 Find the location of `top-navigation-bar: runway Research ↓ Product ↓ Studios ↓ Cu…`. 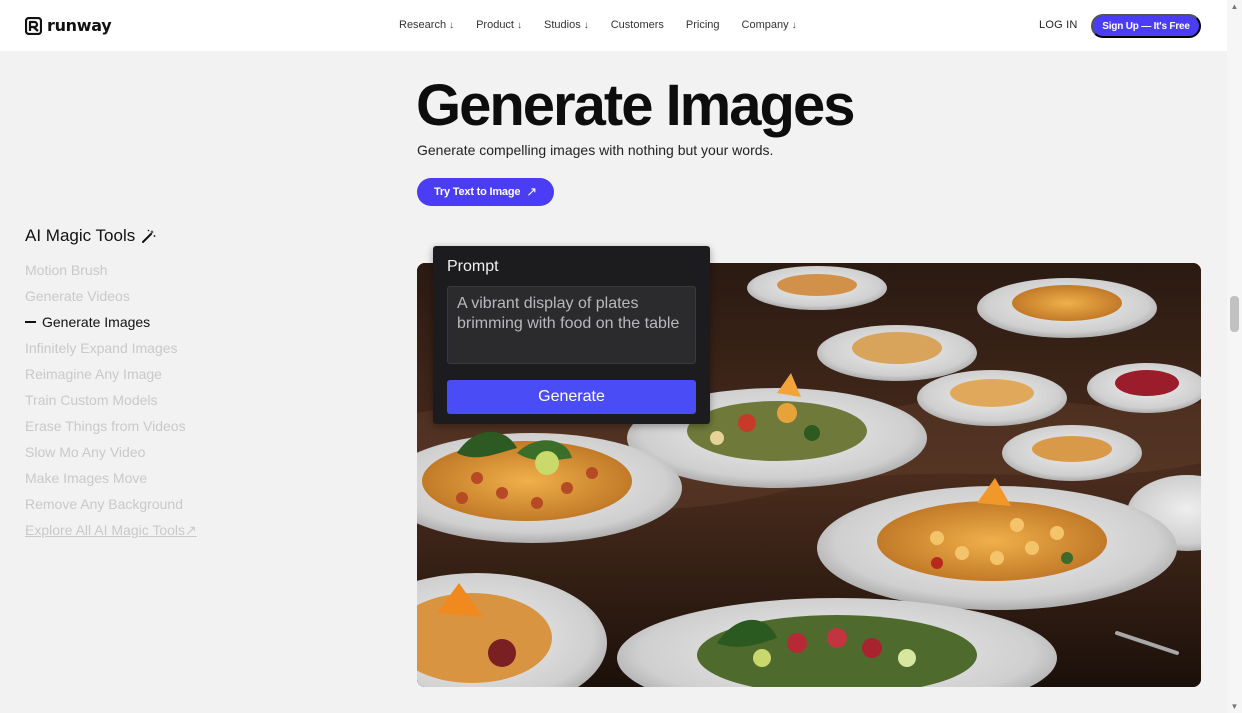

top-navigation-bar: runway Research ↓ Product ↓ Studios ↓ Cu… is located at coordinates (613, 25).